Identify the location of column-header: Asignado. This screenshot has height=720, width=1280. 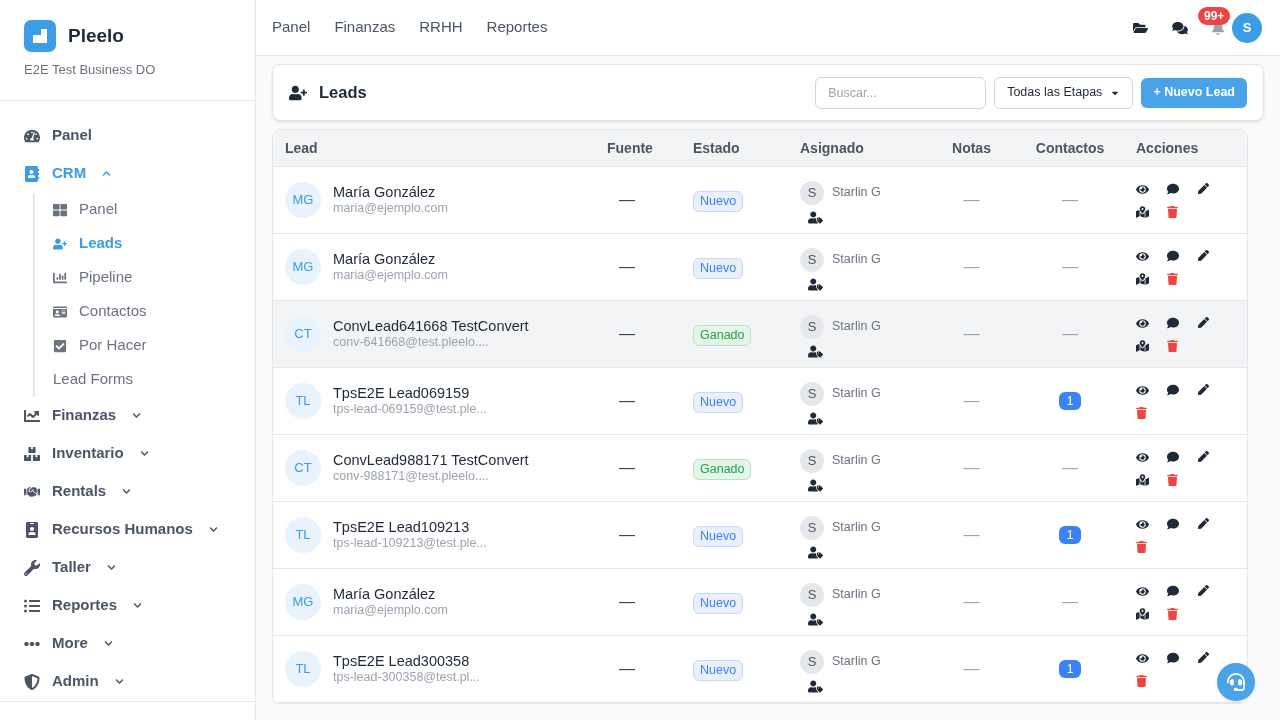
(832, 148).